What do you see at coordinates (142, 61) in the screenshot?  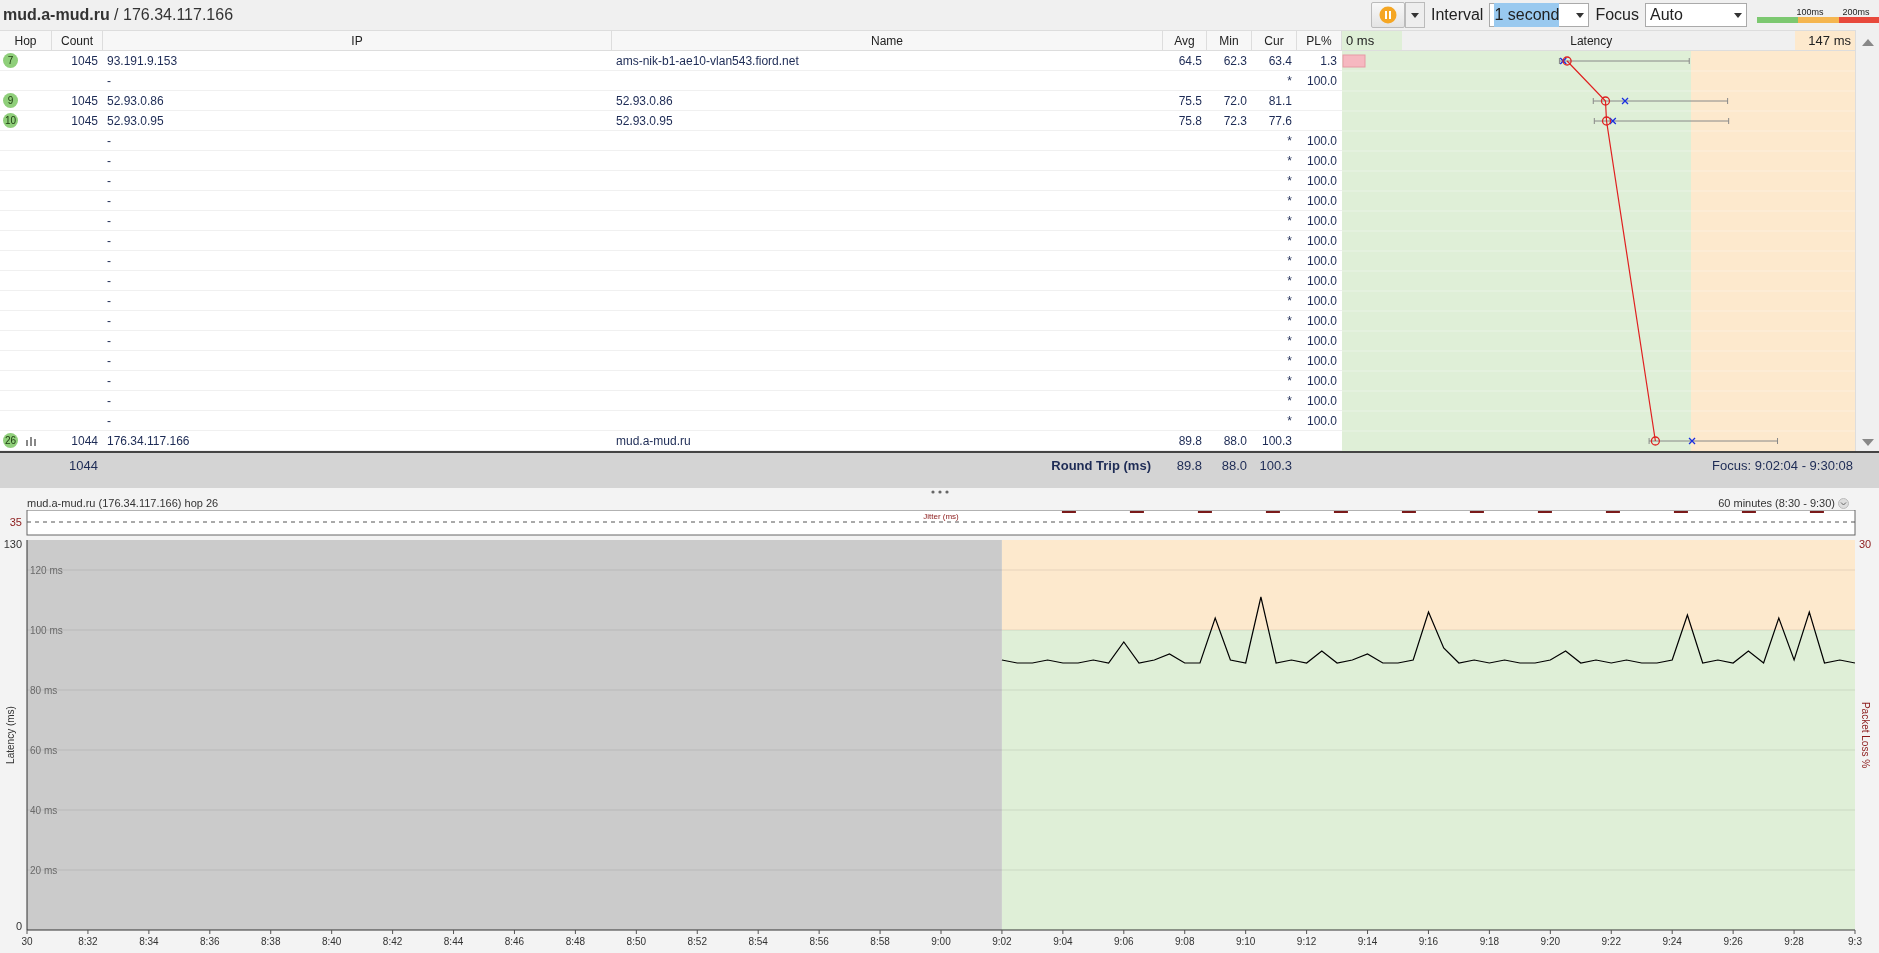 I see `ip-address: 93.191.9.153` at bounding box center [142, 61].